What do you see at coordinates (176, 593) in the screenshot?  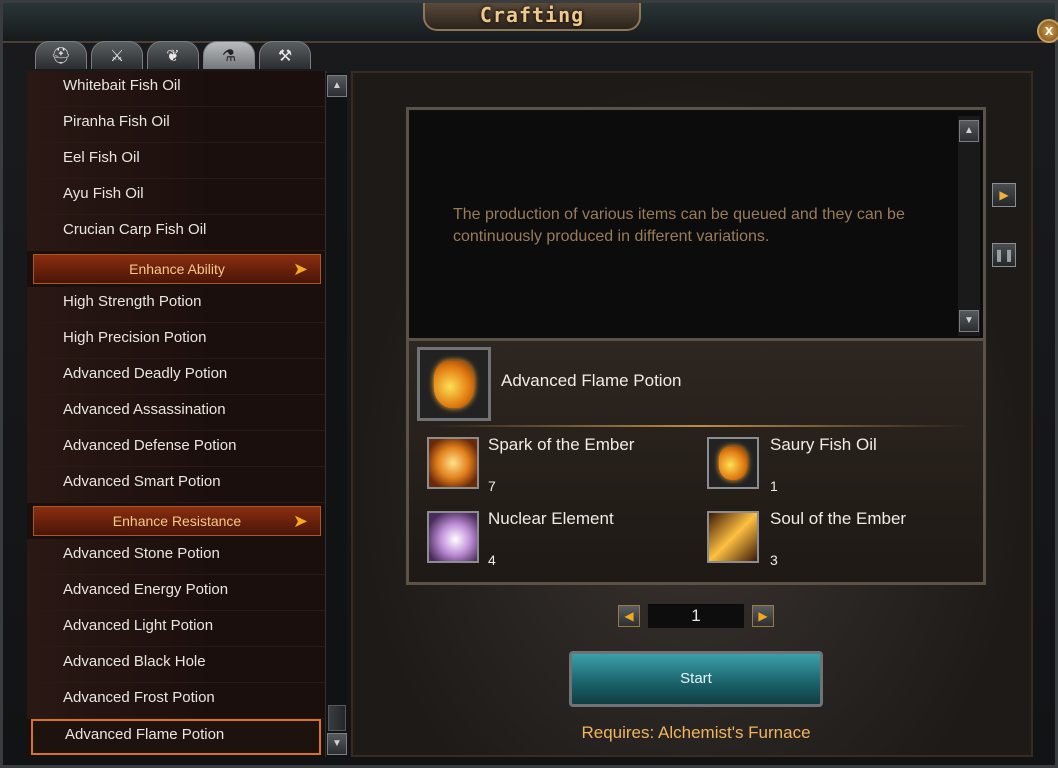 I see `list-item: Advanced Energy Potion` at bounding box center [176, 593].